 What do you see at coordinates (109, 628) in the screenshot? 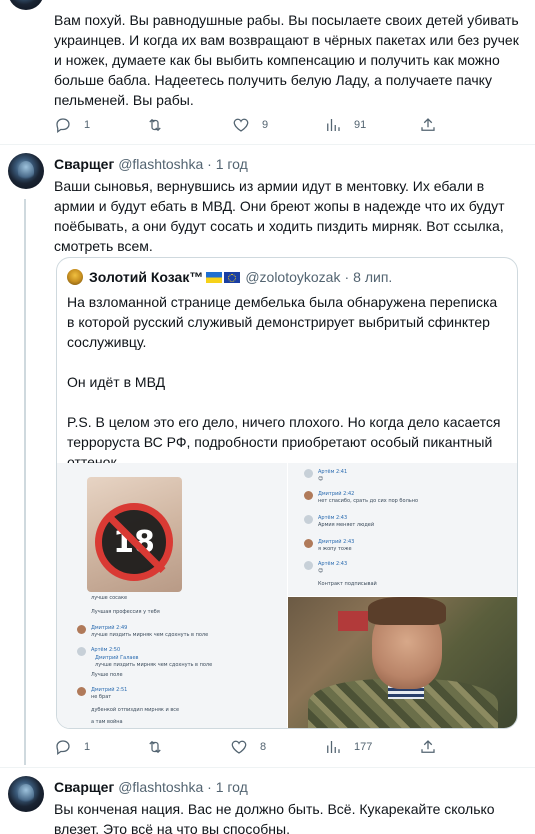
I see `chat-sender: Дмитрий 2:49` at bounding box center [109, 628].